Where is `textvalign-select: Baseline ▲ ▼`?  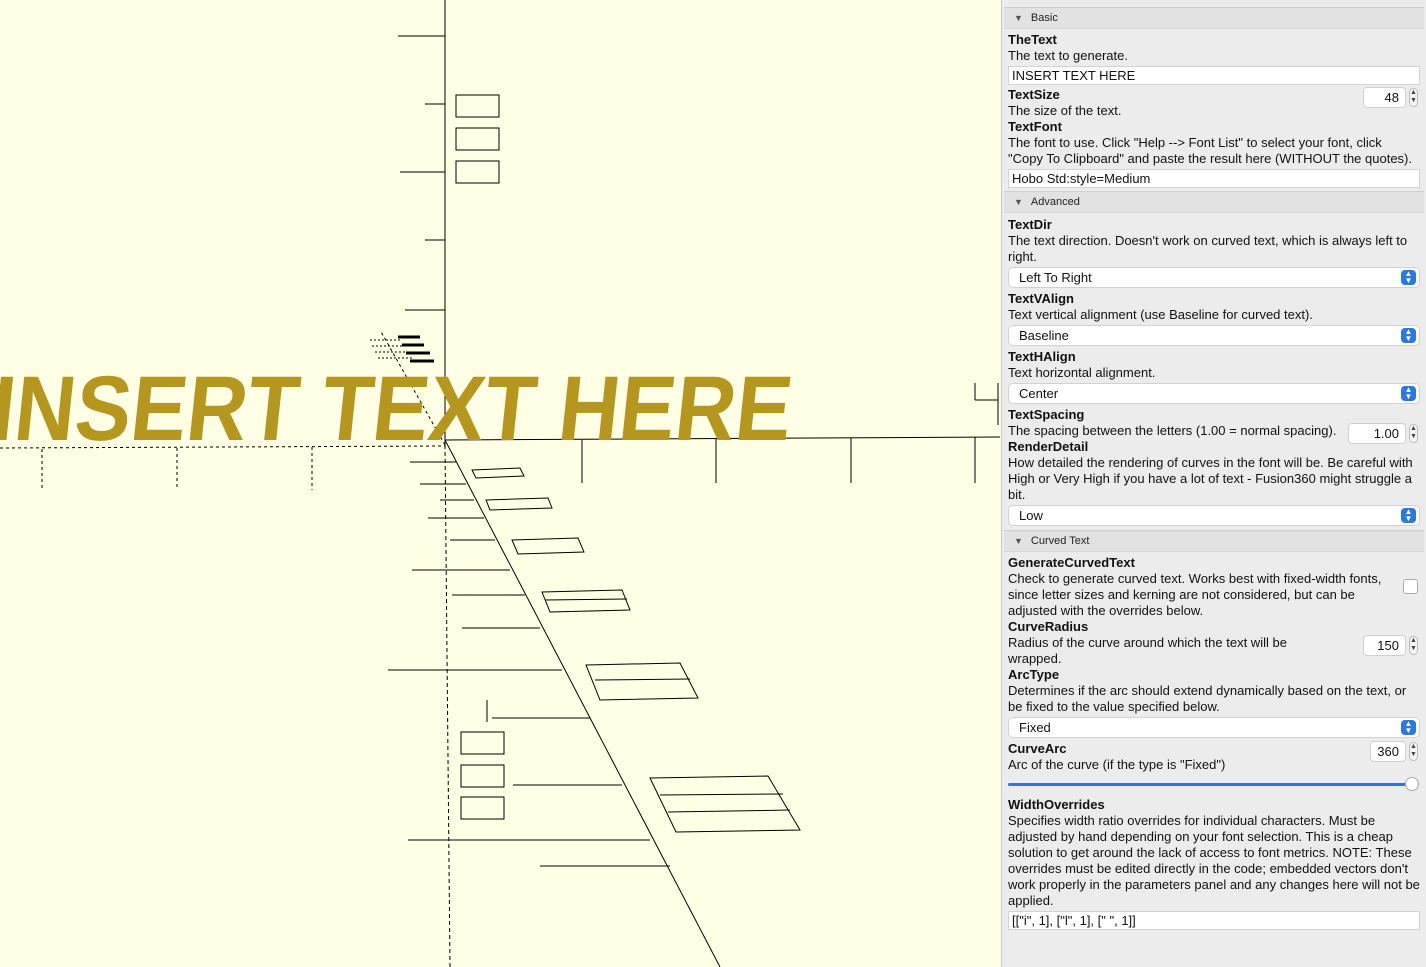 textvalign-select: Baseline ▲ ▼ is located at coordinates (1214, 335).